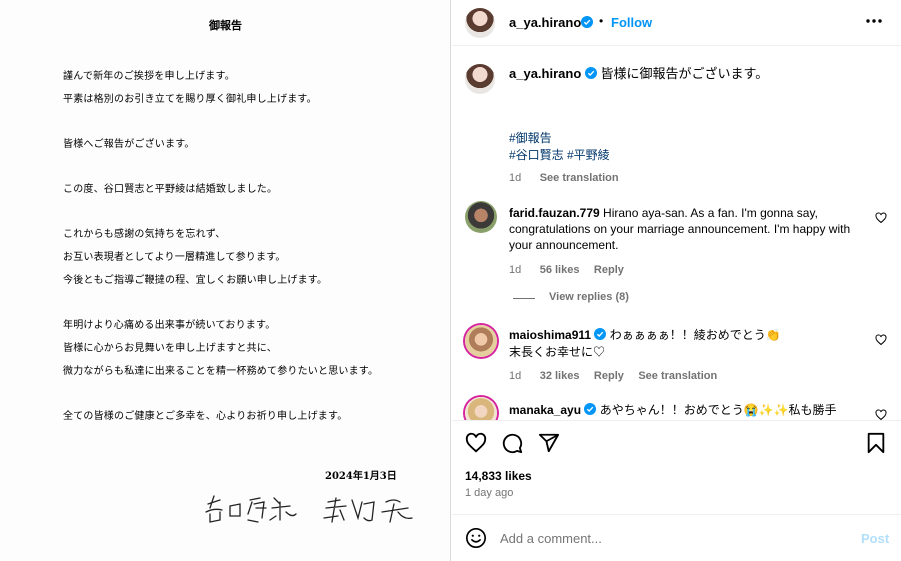 The image size is (901, 561). I want to click on comment: maioshima911 わぁぁぁぁ！！綾おめでとう👏 末長くお幸せに♡, so click(689, 344).